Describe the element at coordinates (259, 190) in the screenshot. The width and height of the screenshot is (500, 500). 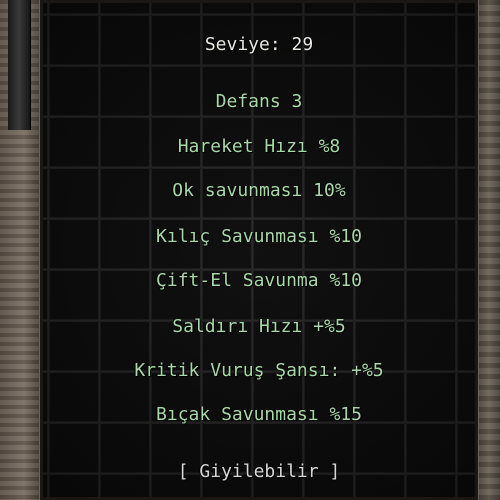
I see `bonus-line-arrow-defense: Ok savunması 10%` at that location.